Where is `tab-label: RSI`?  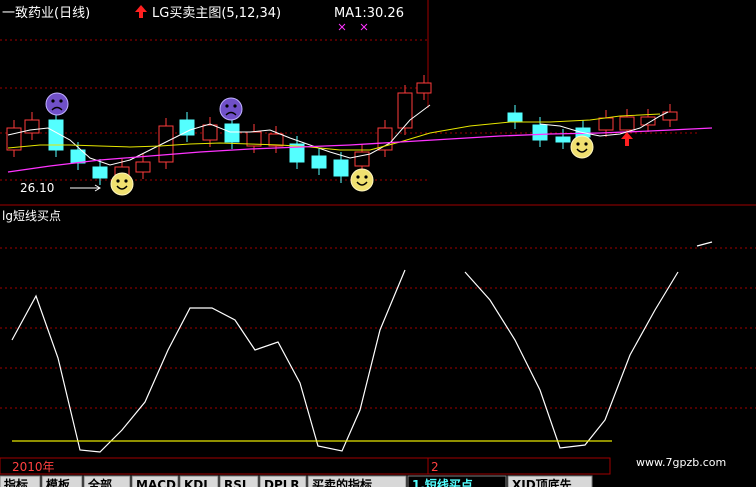 tab-label: RSI is located at coordinates (235, 482).